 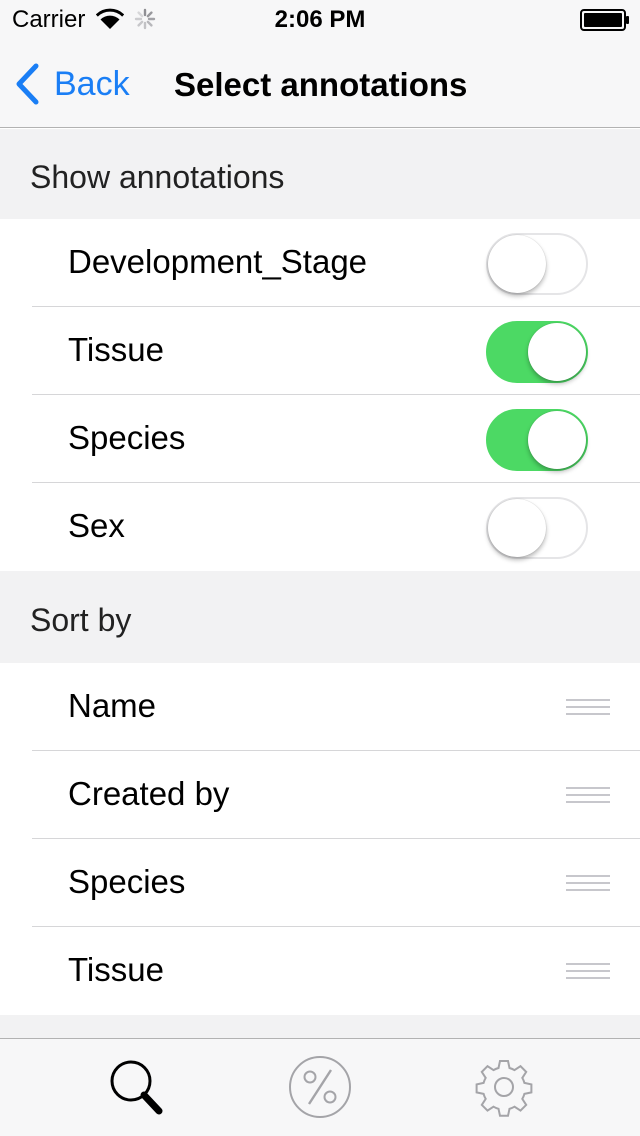 What do you see at coordinates (320, 971) in the screenshot?
I see `sort-row-tissue: Tissue` at bounding box center [320, 971].